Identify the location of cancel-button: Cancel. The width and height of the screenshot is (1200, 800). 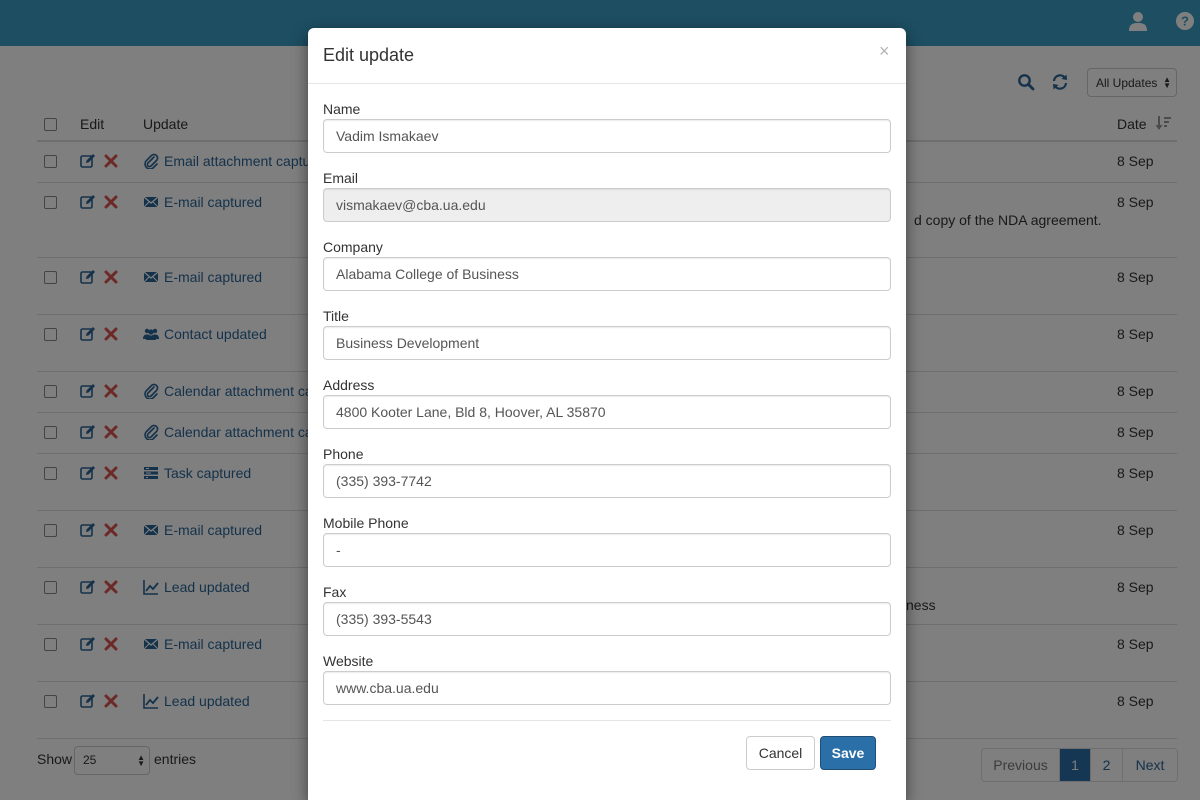
(780, 753).